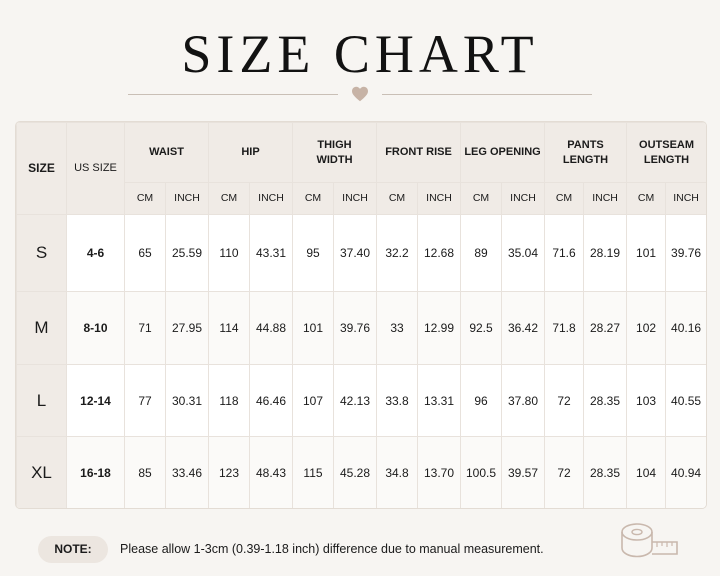 Image resolution: width=720 pixels, height=576 pixels. What do you see at coordinates (41, 328) in the screenshot?
I see `size-cell: M` at bounding box center [41, 328].